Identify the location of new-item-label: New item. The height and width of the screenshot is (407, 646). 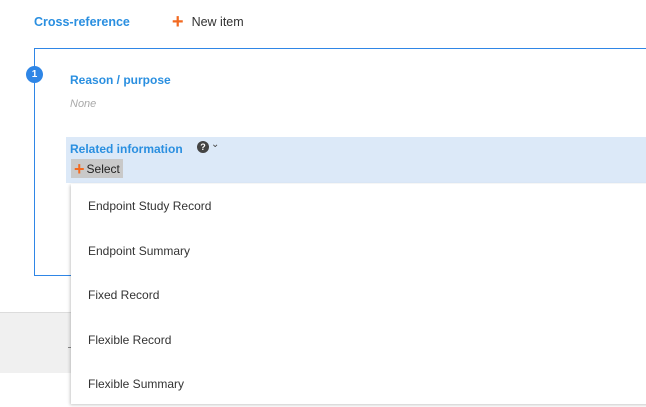
(217, 22).